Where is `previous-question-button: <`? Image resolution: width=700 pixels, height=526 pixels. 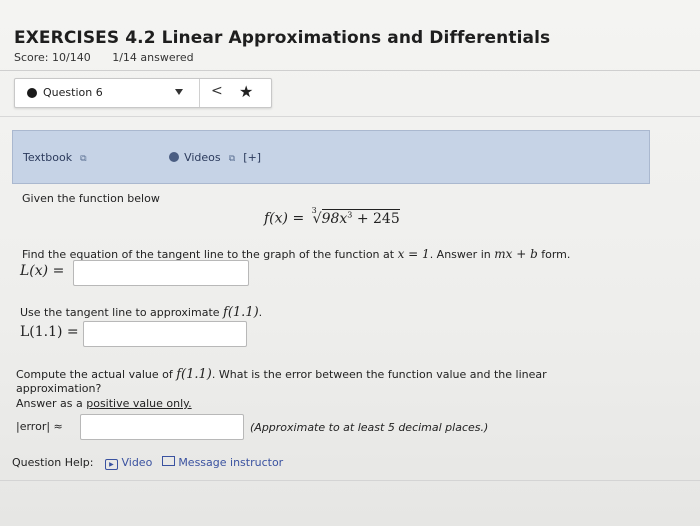 previous-question-button: < is located at coordinates (217, 91).